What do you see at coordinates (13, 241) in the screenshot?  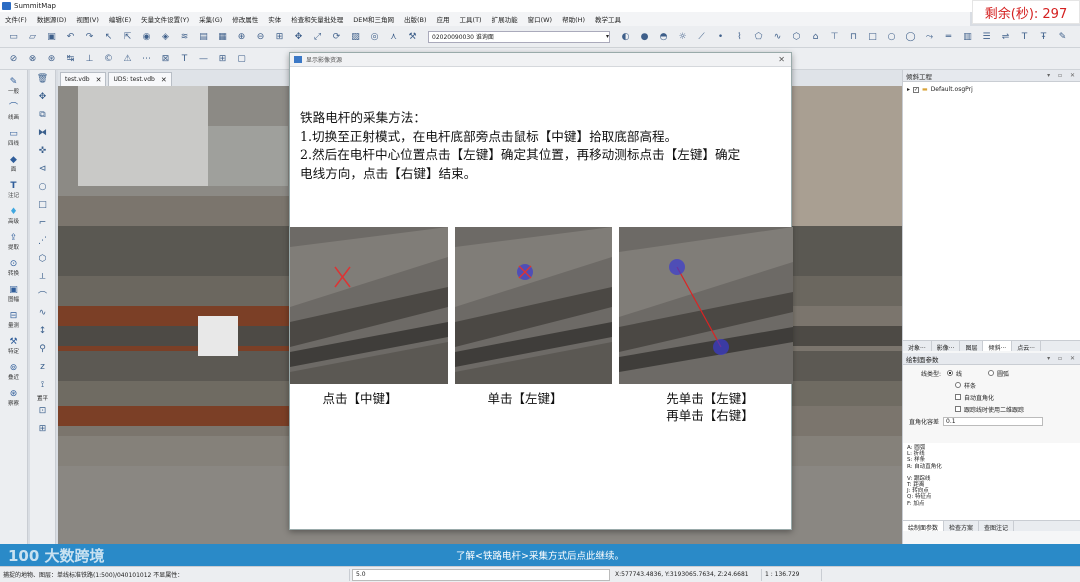 I see `mode-extract: ⇪ 提取` at bounding box center [13, 241].